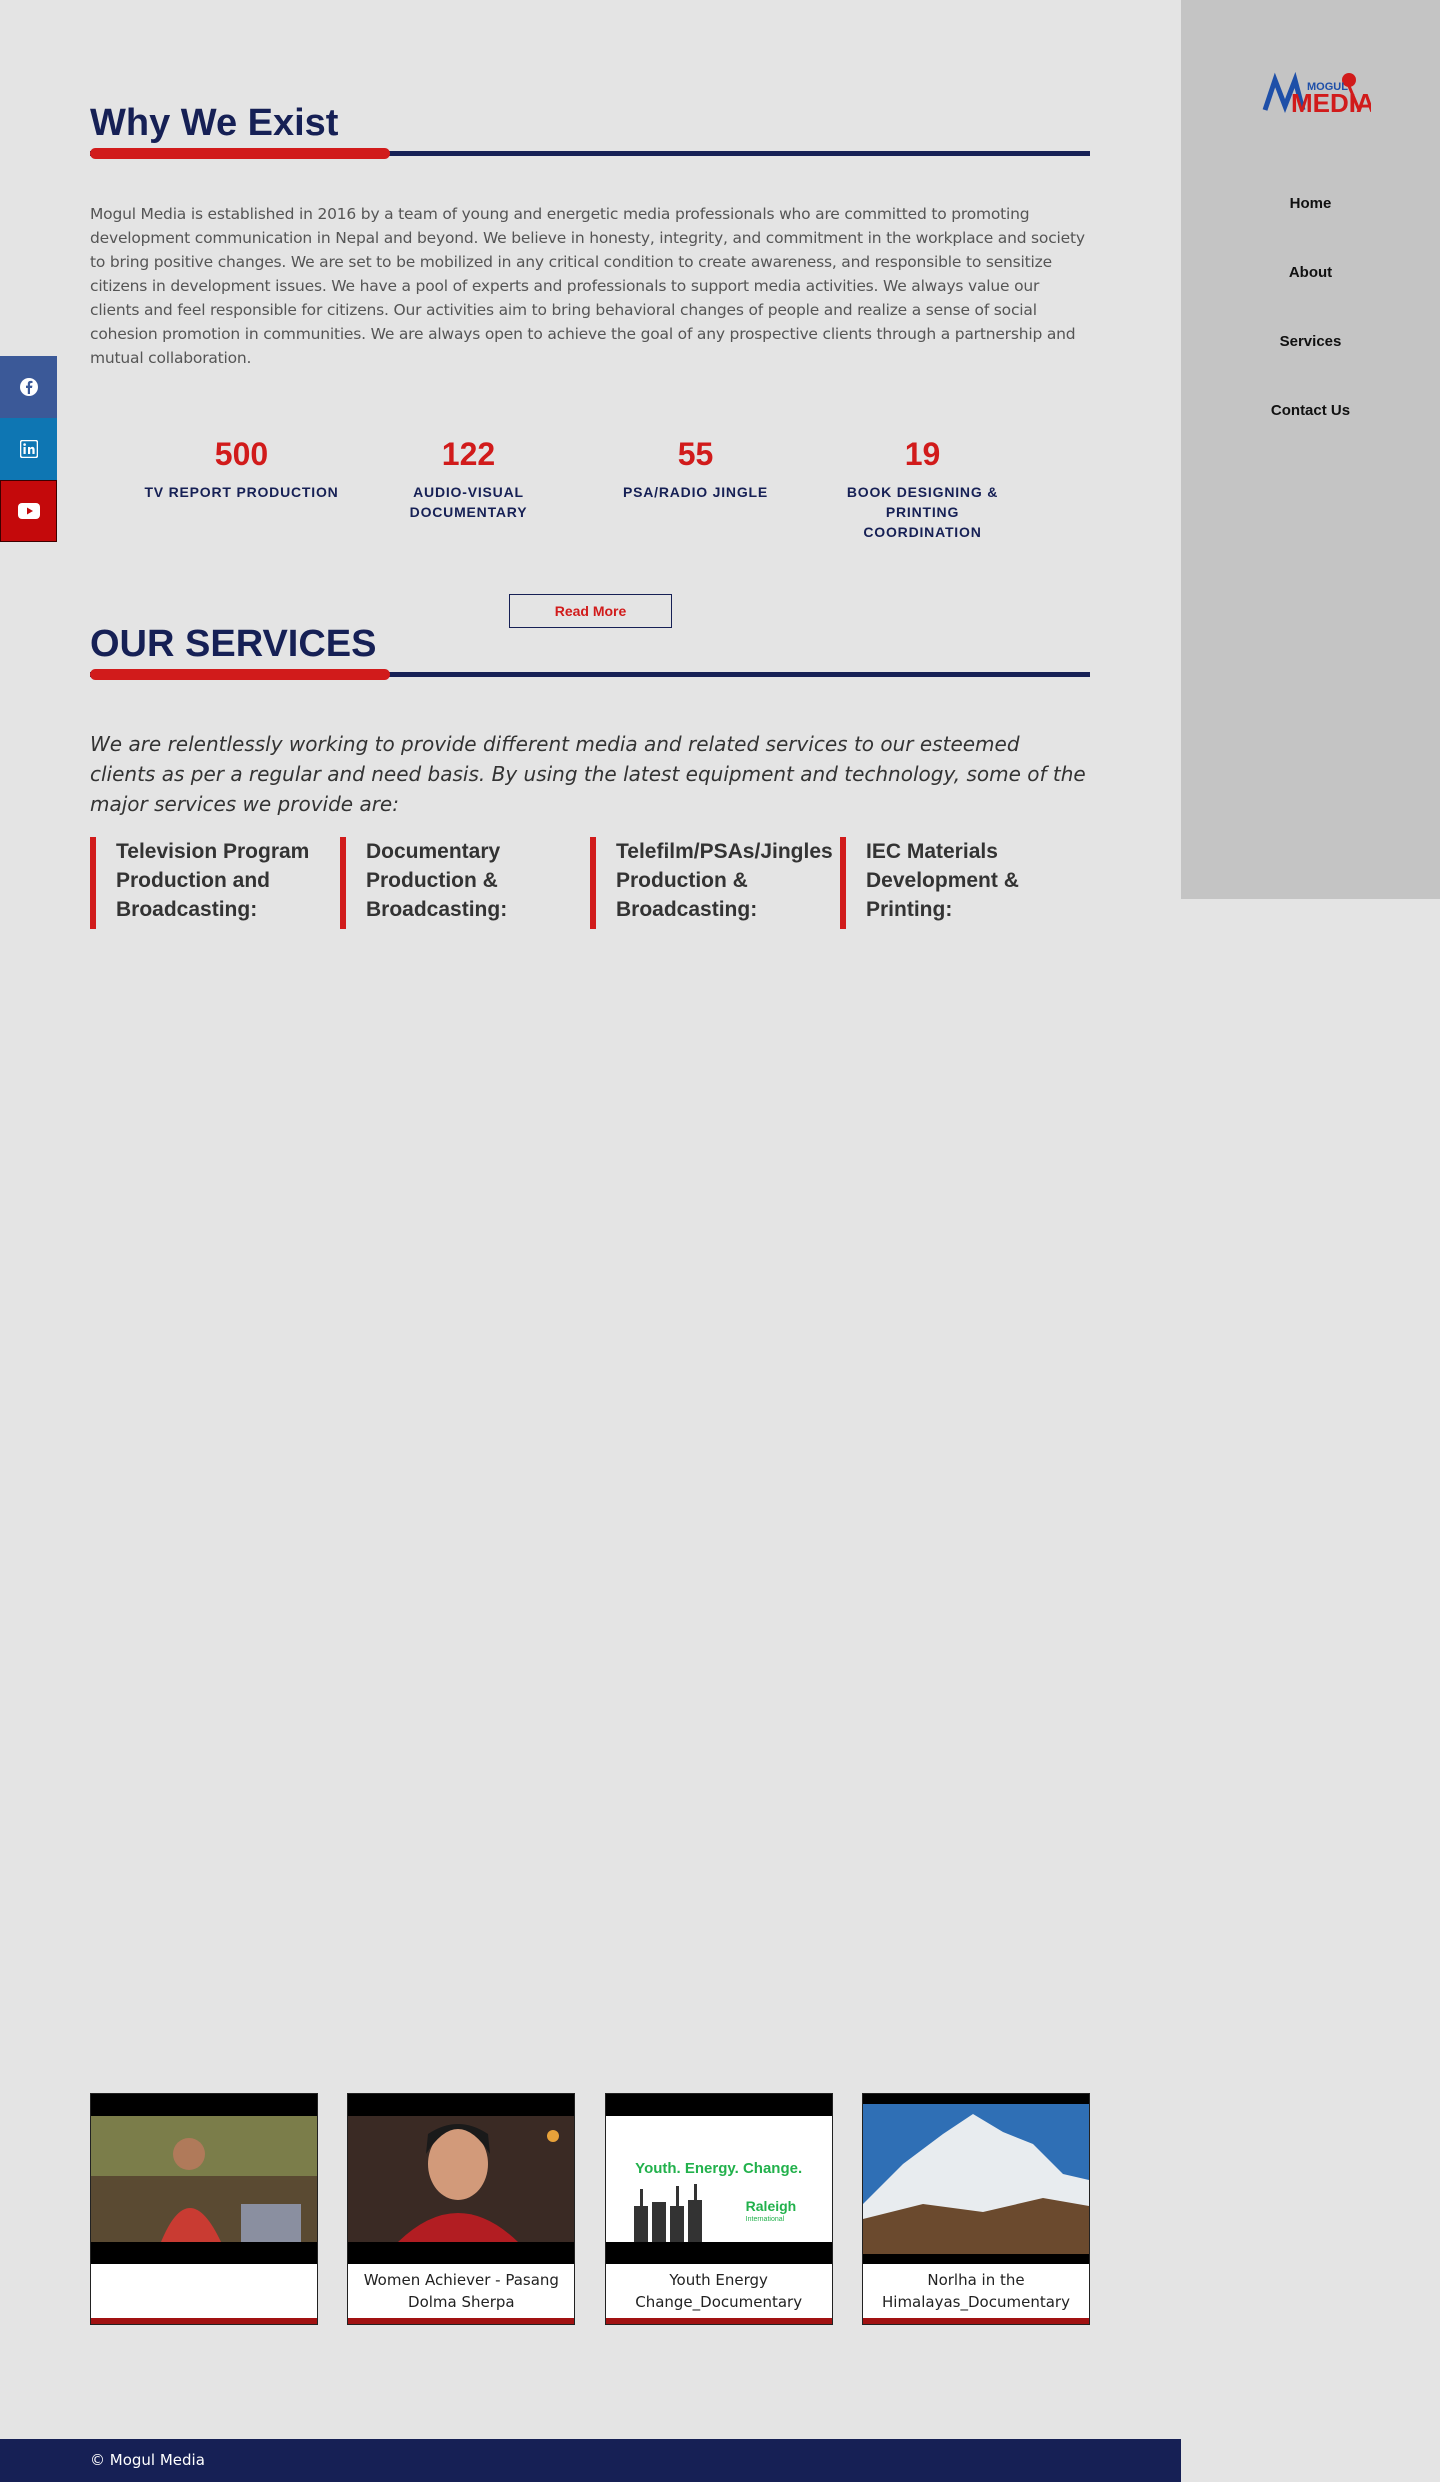  I want to click on nav-contact-us: Contact Us, so click(1310, 427).